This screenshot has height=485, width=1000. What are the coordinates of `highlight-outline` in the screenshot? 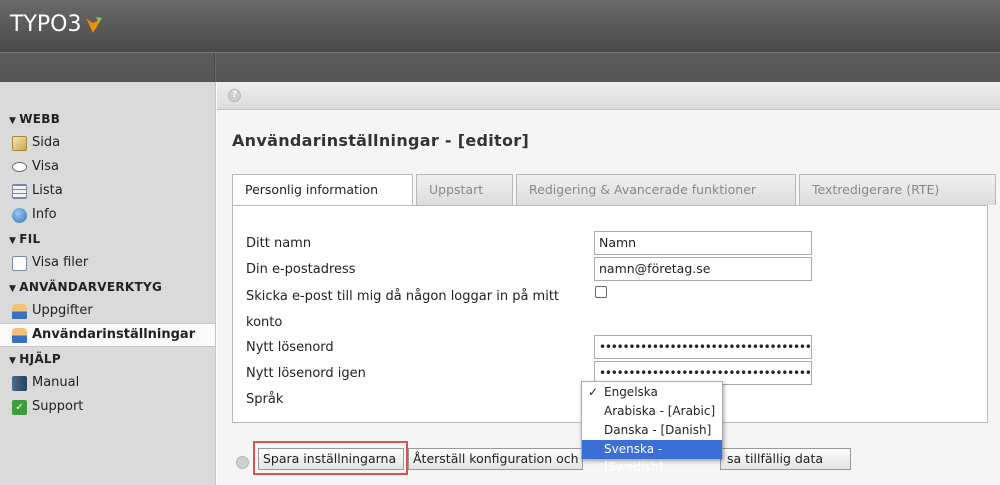 It's located at (330, 458).